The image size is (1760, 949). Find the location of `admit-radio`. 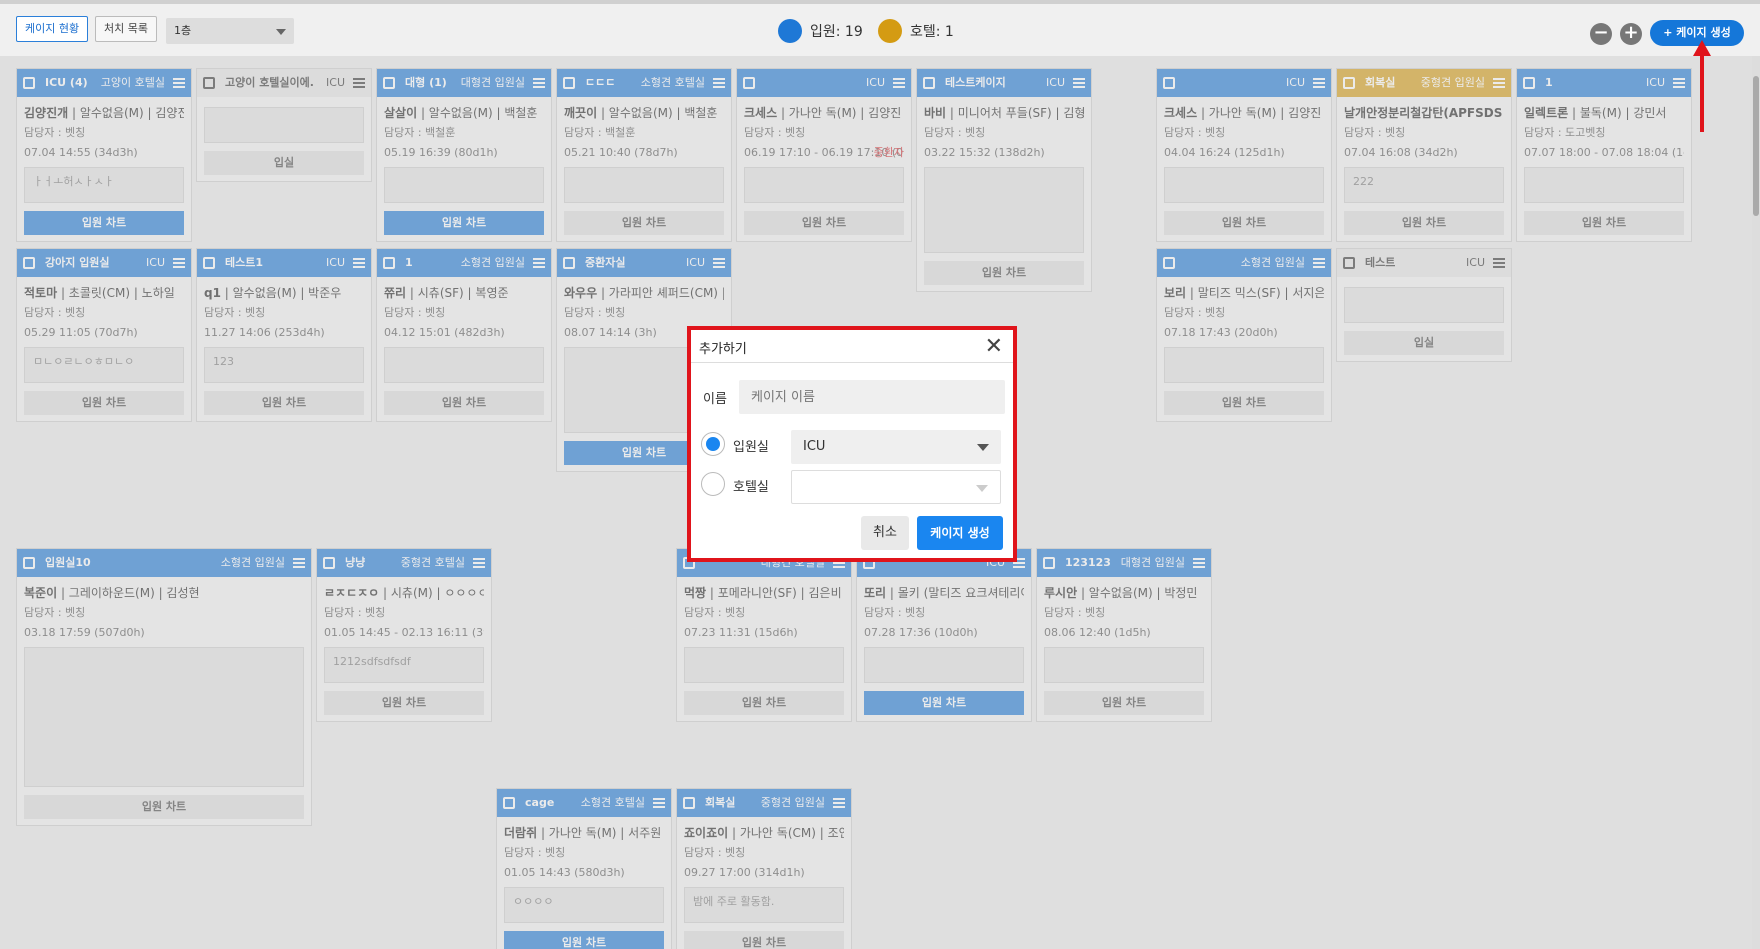

admit-radio is located at coordinates (713, 444).